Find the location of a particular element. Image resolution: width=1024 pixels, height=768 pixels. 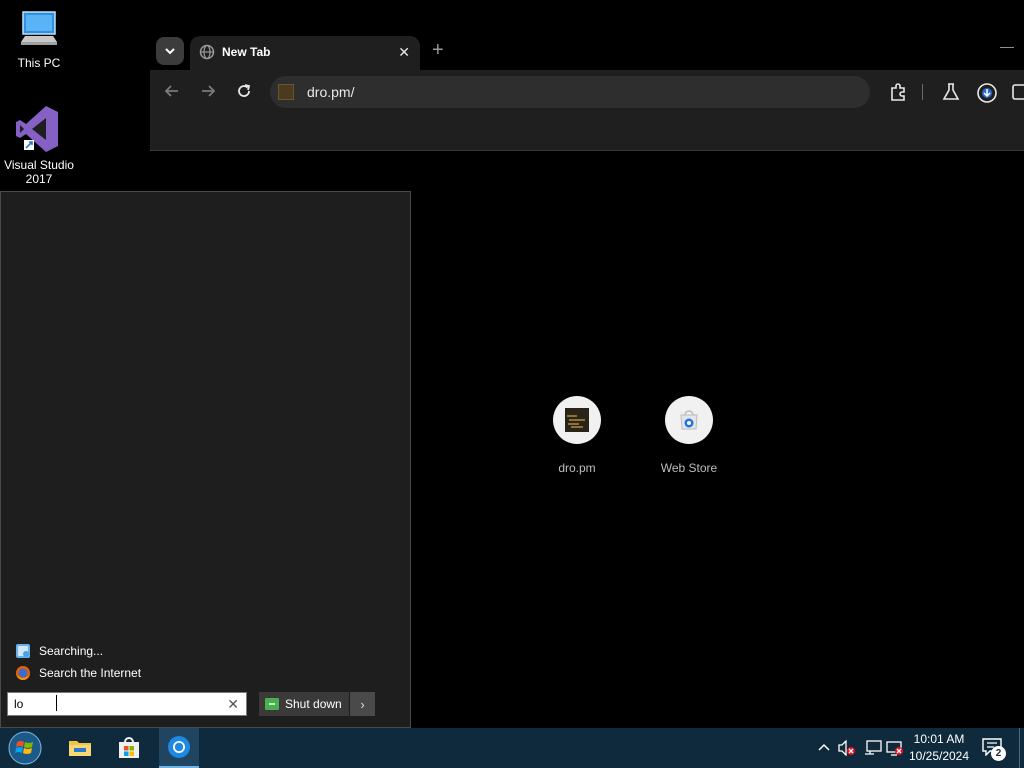

back-button is located at coordinates (172, 93).